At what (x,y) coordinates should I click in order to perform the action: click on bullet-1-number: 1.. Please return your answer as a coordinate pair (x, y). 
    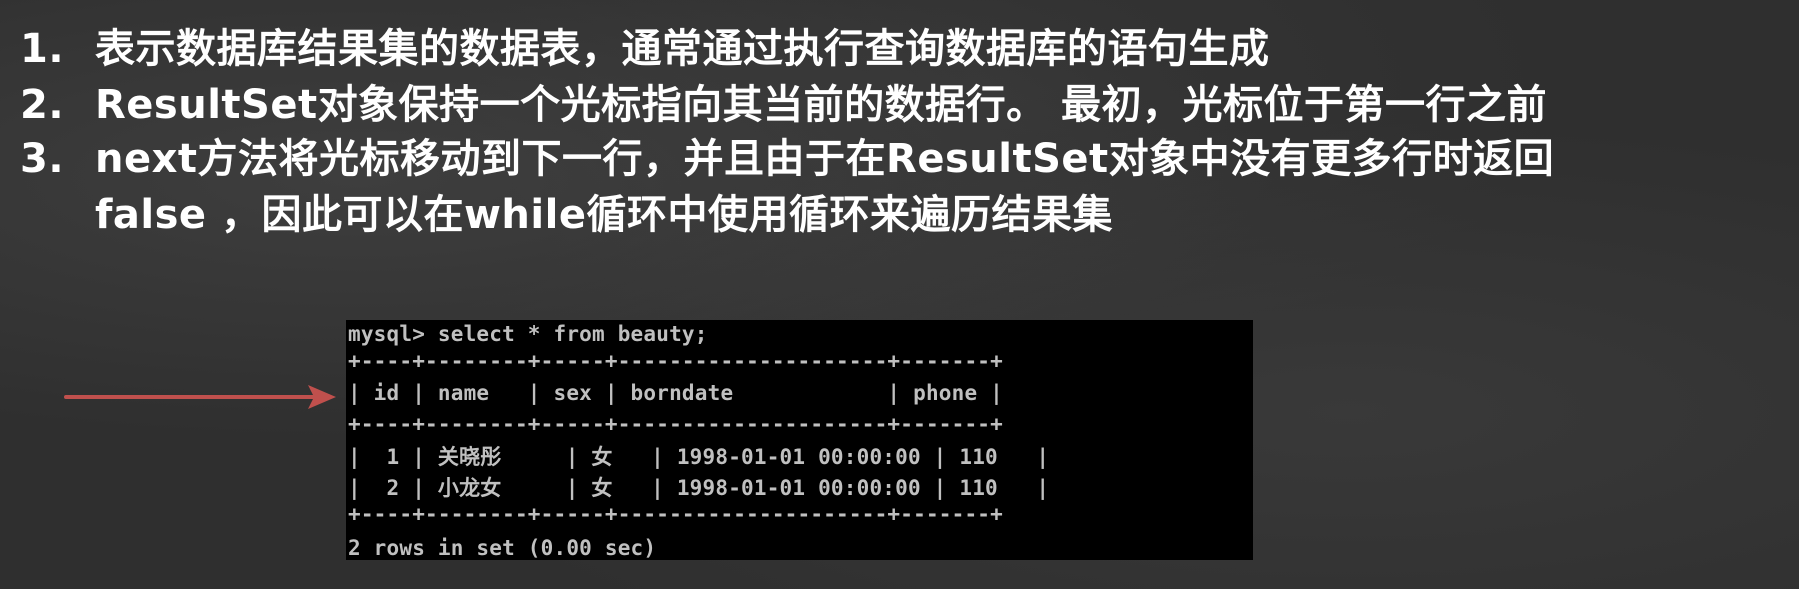
    Looking at the image, I should click on (42, 49).